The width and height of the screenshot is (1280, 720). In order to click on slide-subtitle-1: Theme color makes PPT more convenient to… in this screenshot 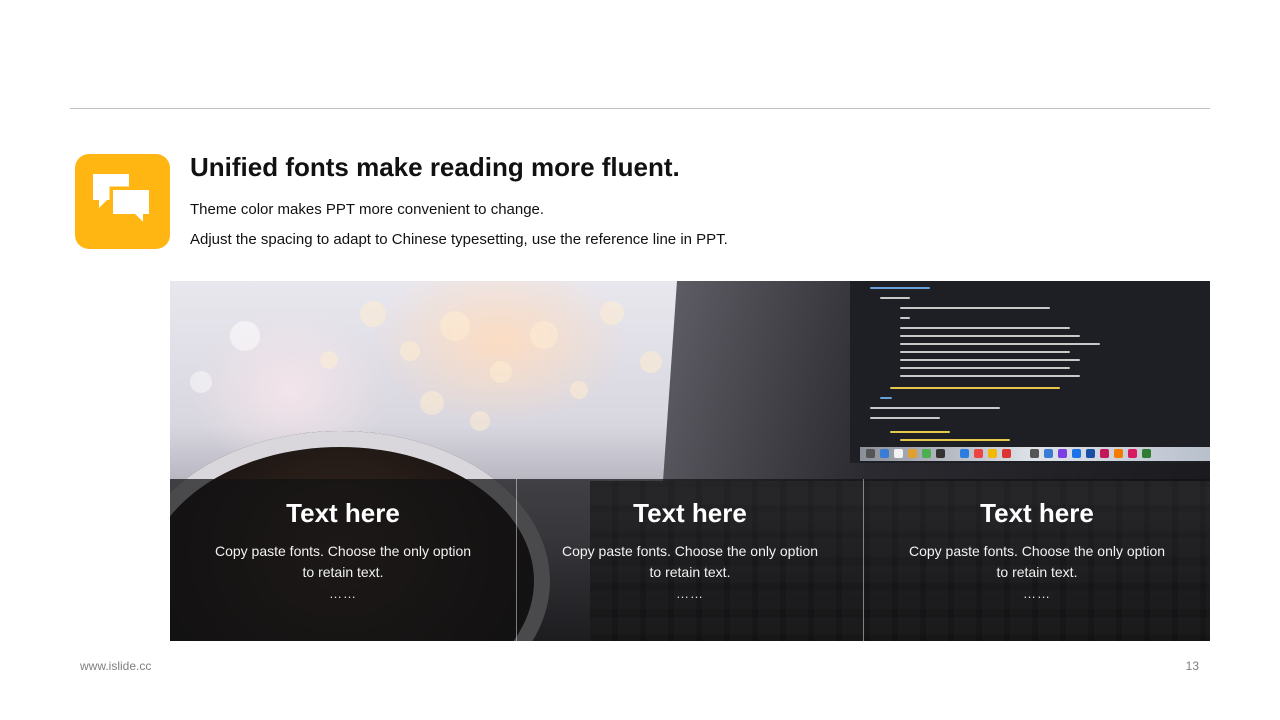, I will do `click(367, 209)`.